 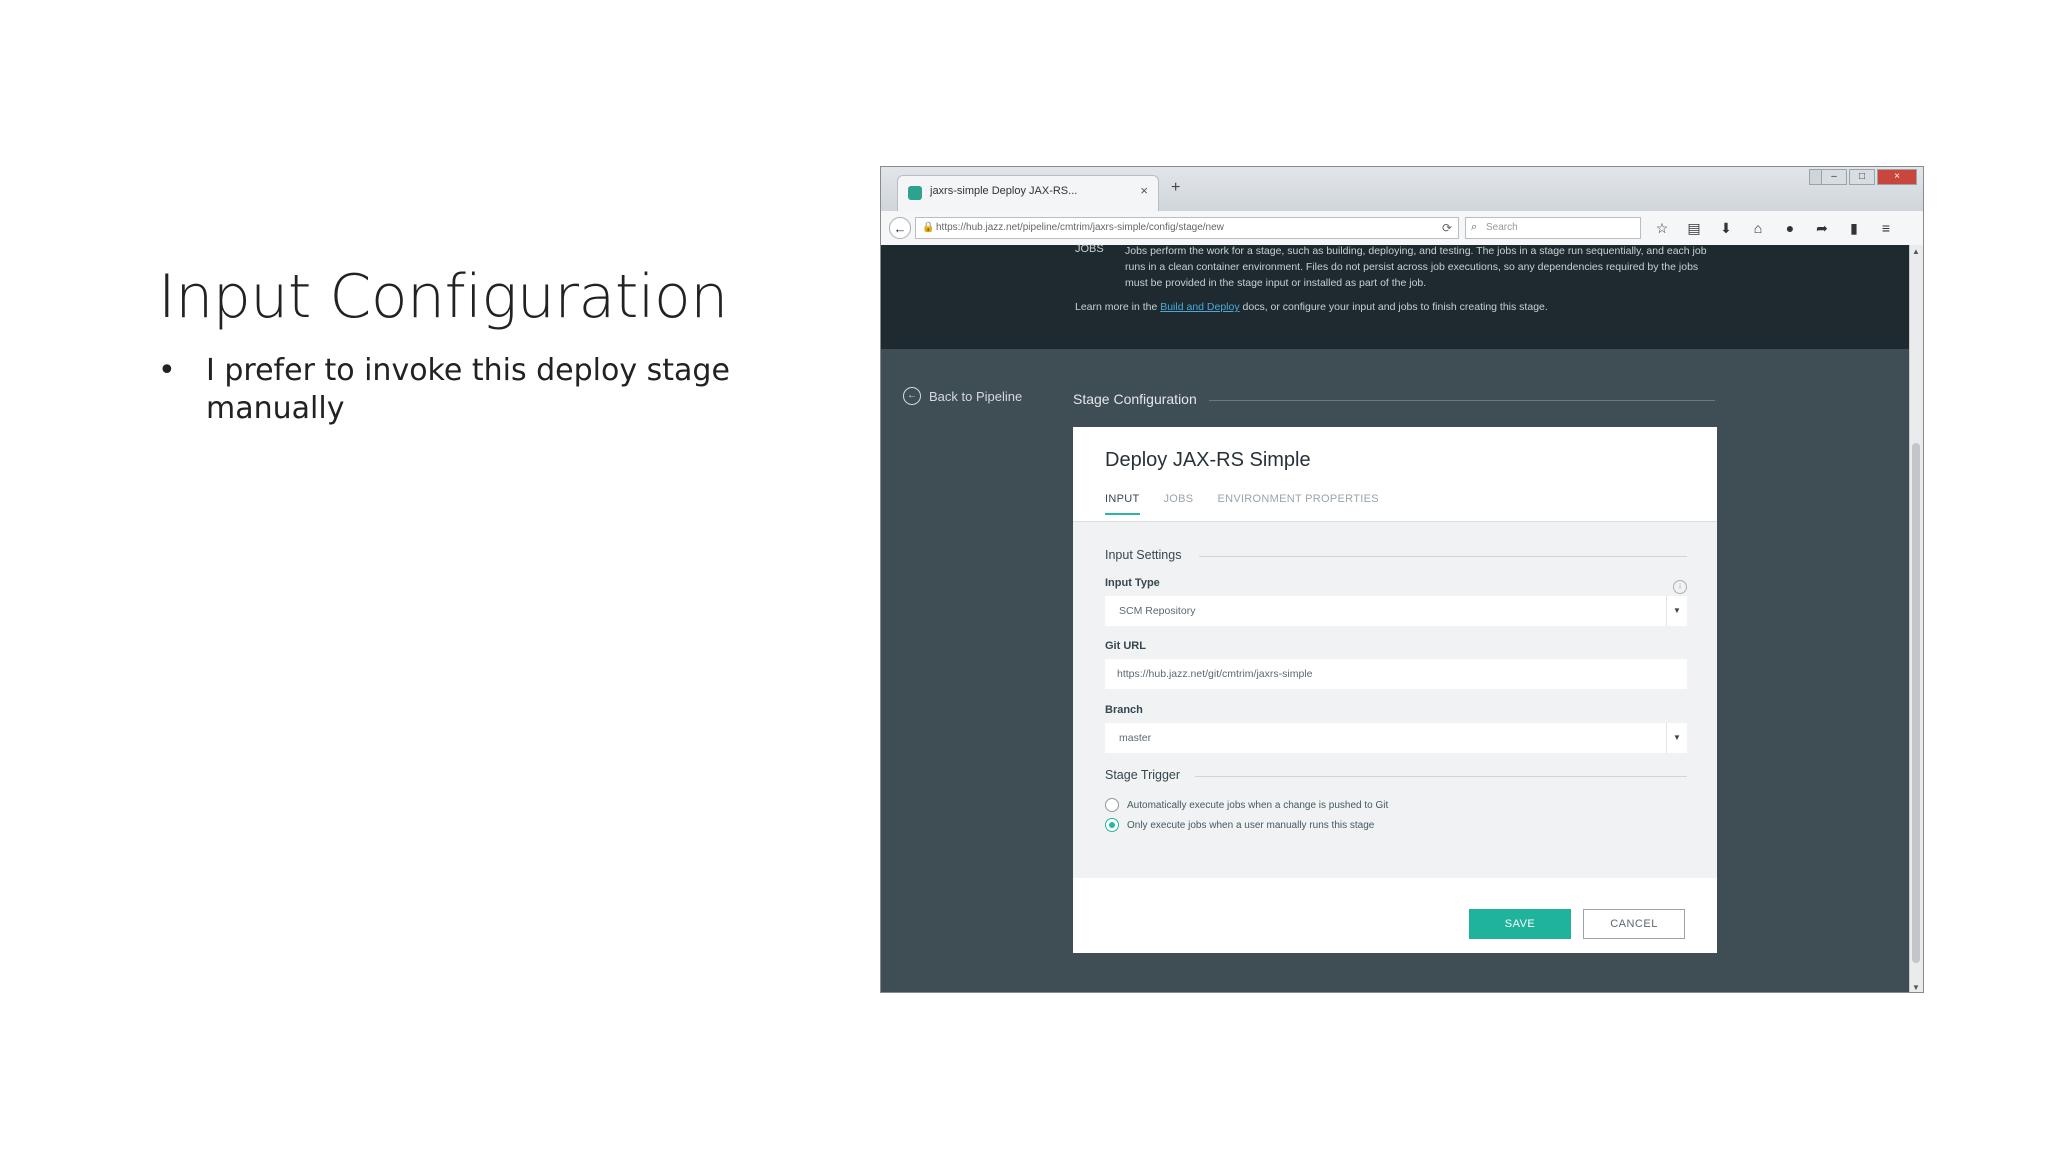 I want to click on maximize-button: □, so click(x=1862, y=177).